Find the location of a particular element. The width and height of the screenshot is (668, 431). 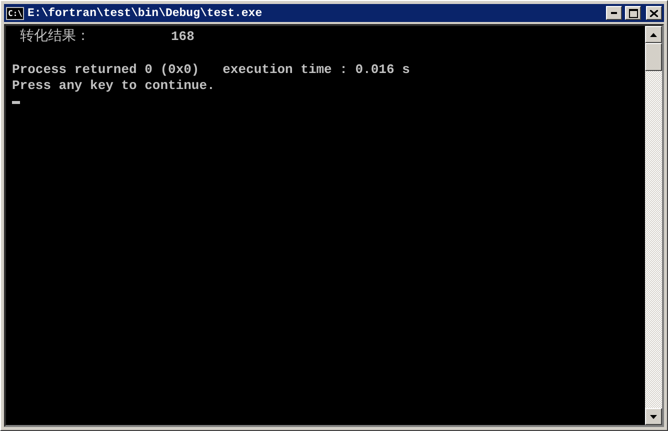

down-arrow-icon is located at coordinates (653, 416).